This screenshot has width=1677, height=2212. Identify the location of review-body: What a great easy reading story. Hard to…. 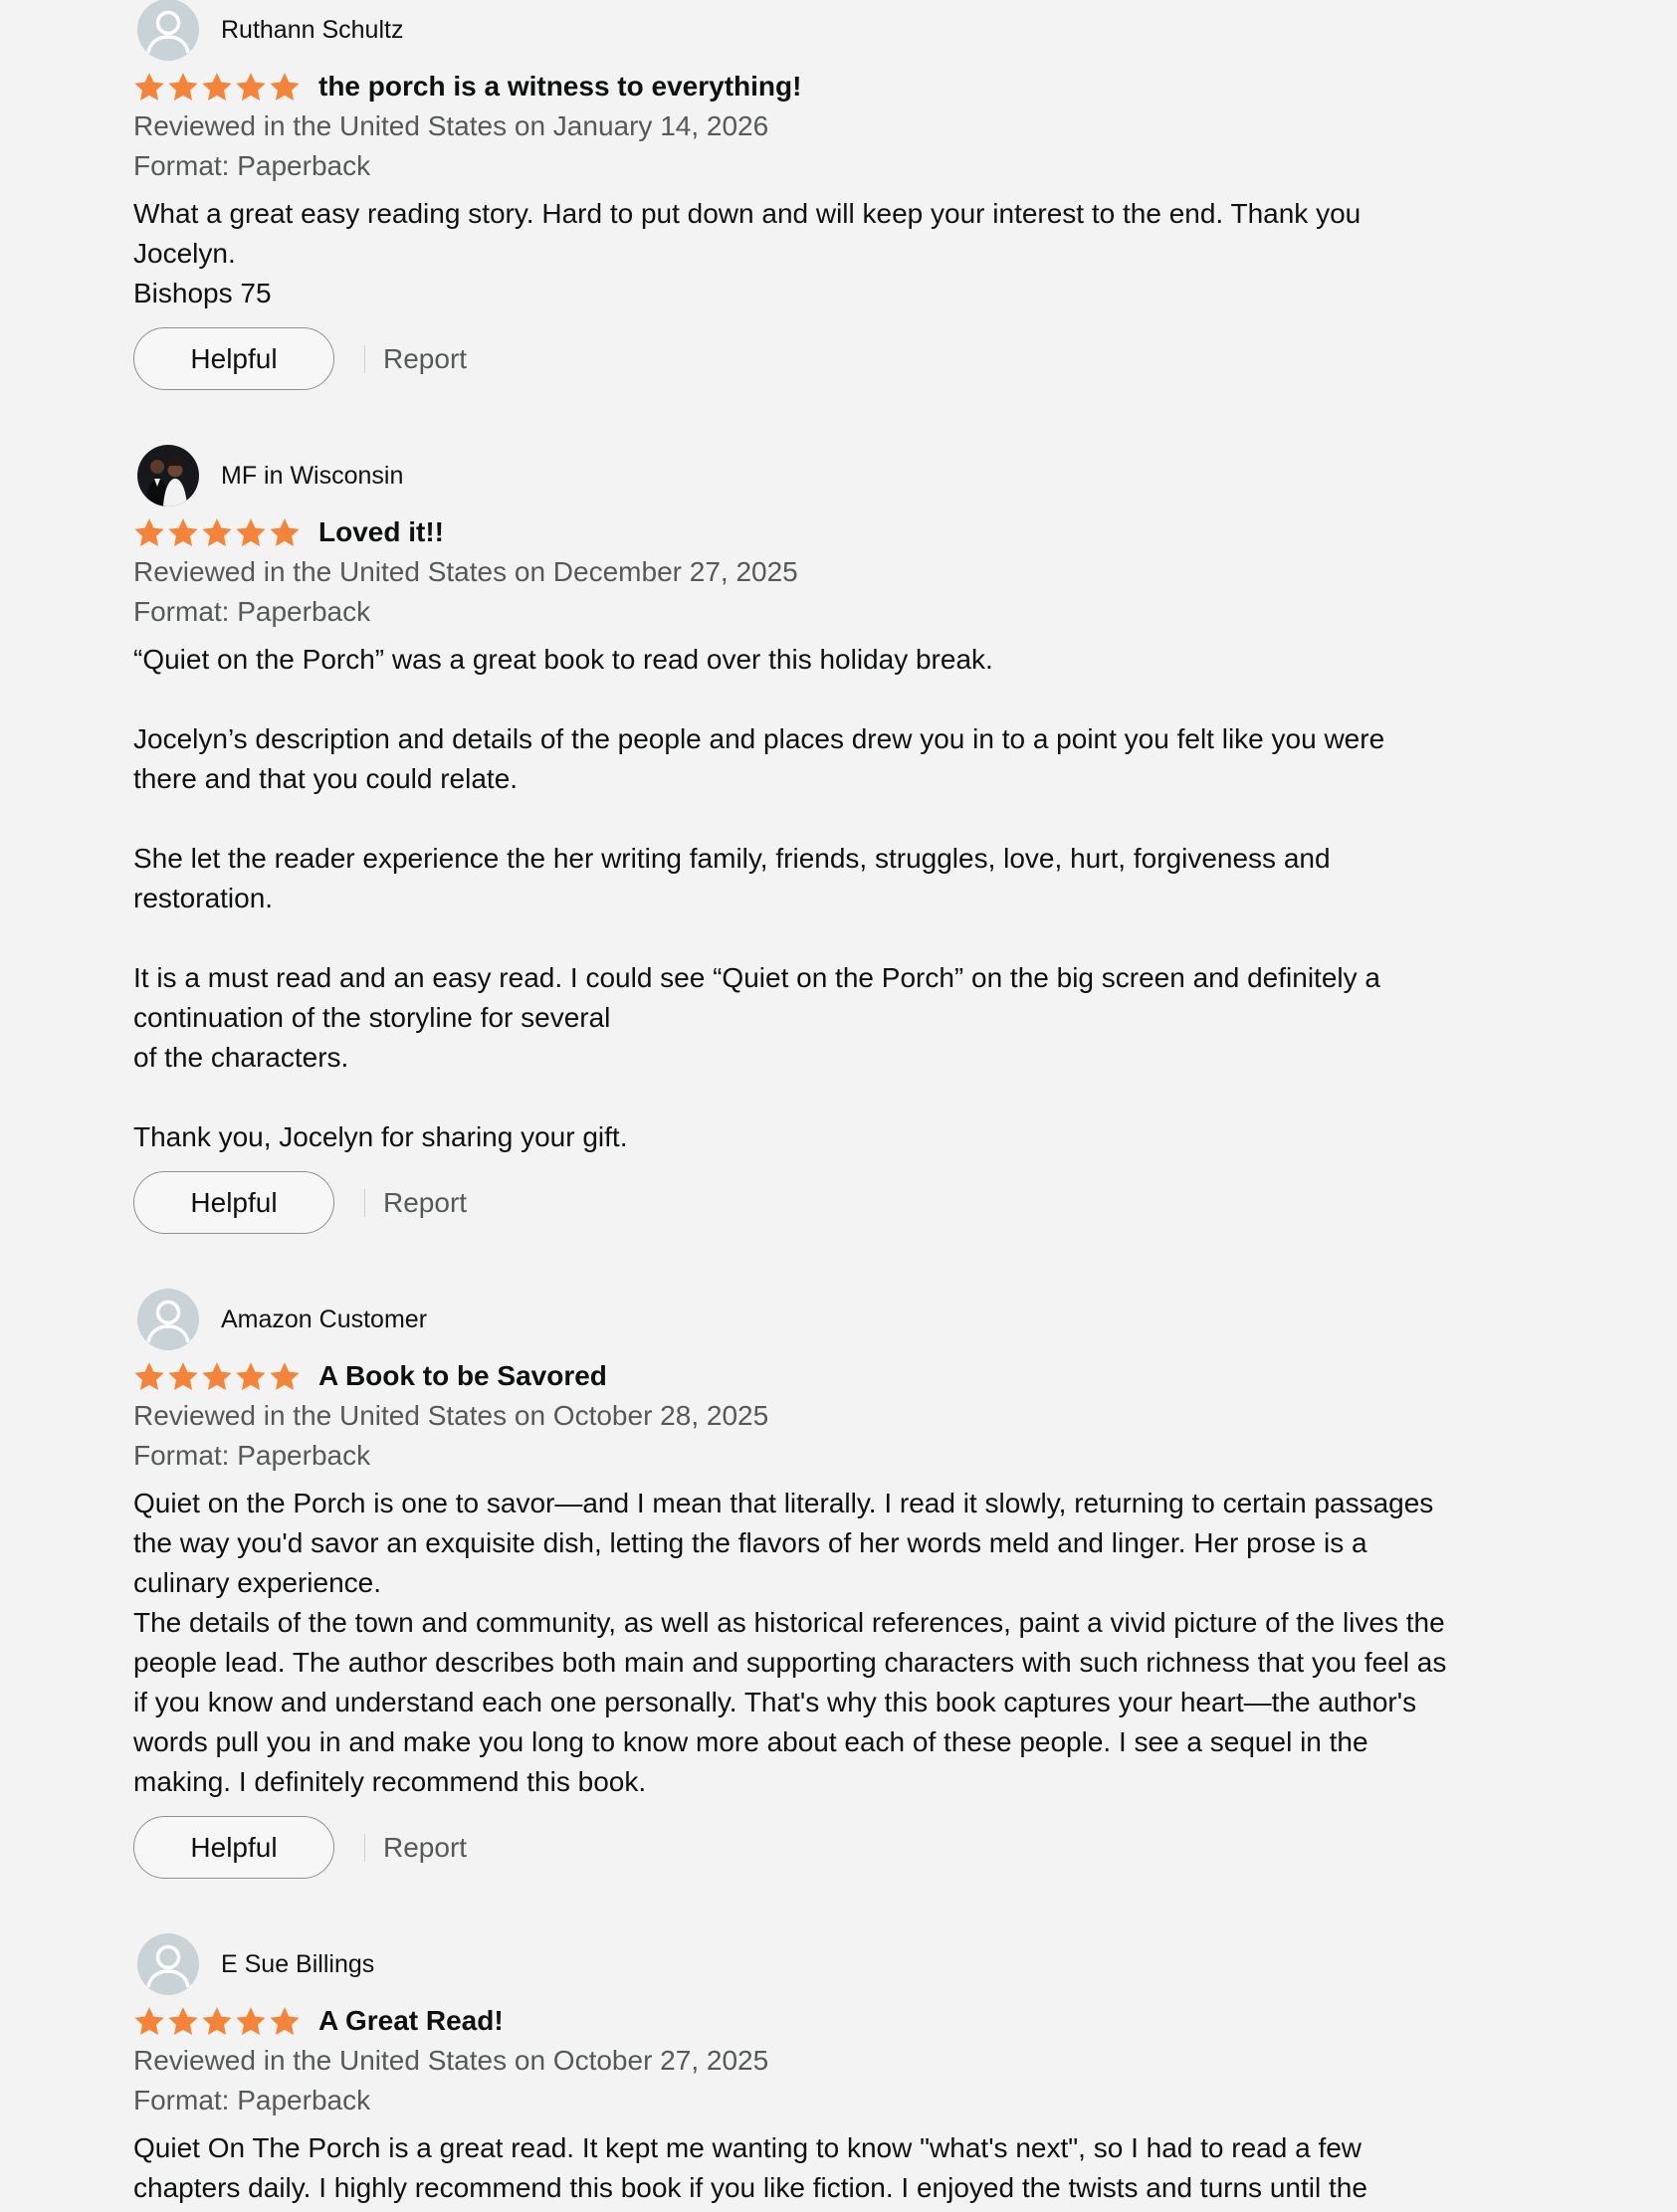
(747, 253).